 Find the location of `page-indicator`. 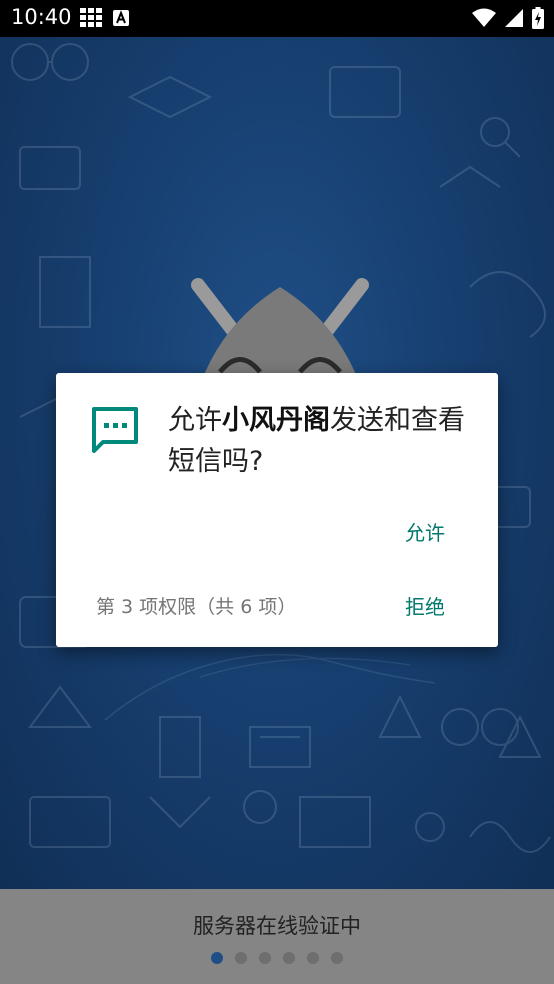

page-indicator is located at coordinates (277, 958).